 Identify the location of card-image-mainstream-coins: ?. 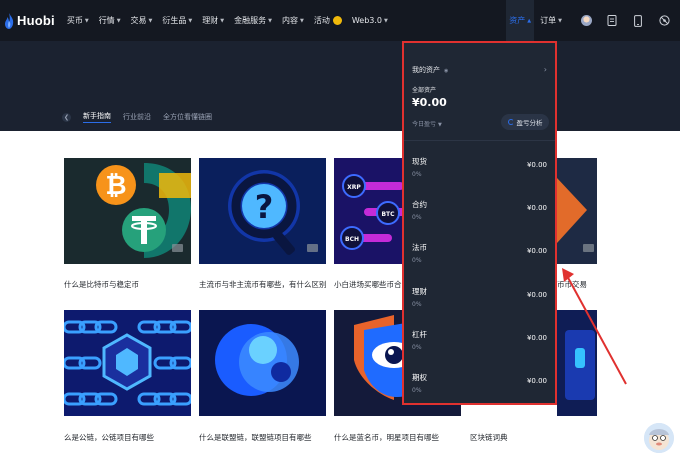
(262, 211).